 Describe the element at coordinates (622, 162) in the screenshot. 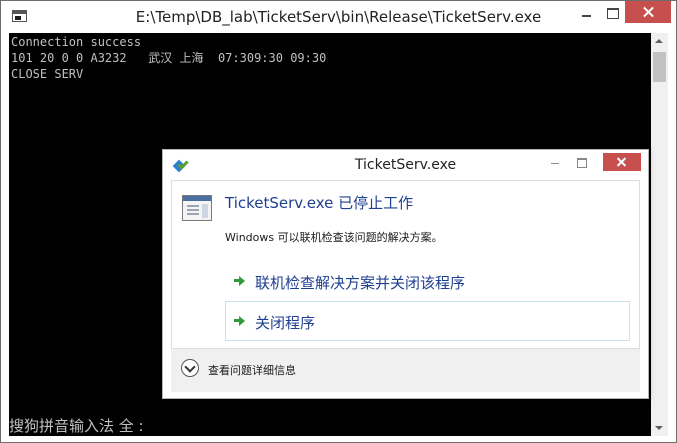

I see `dialog-close-button` at that location.